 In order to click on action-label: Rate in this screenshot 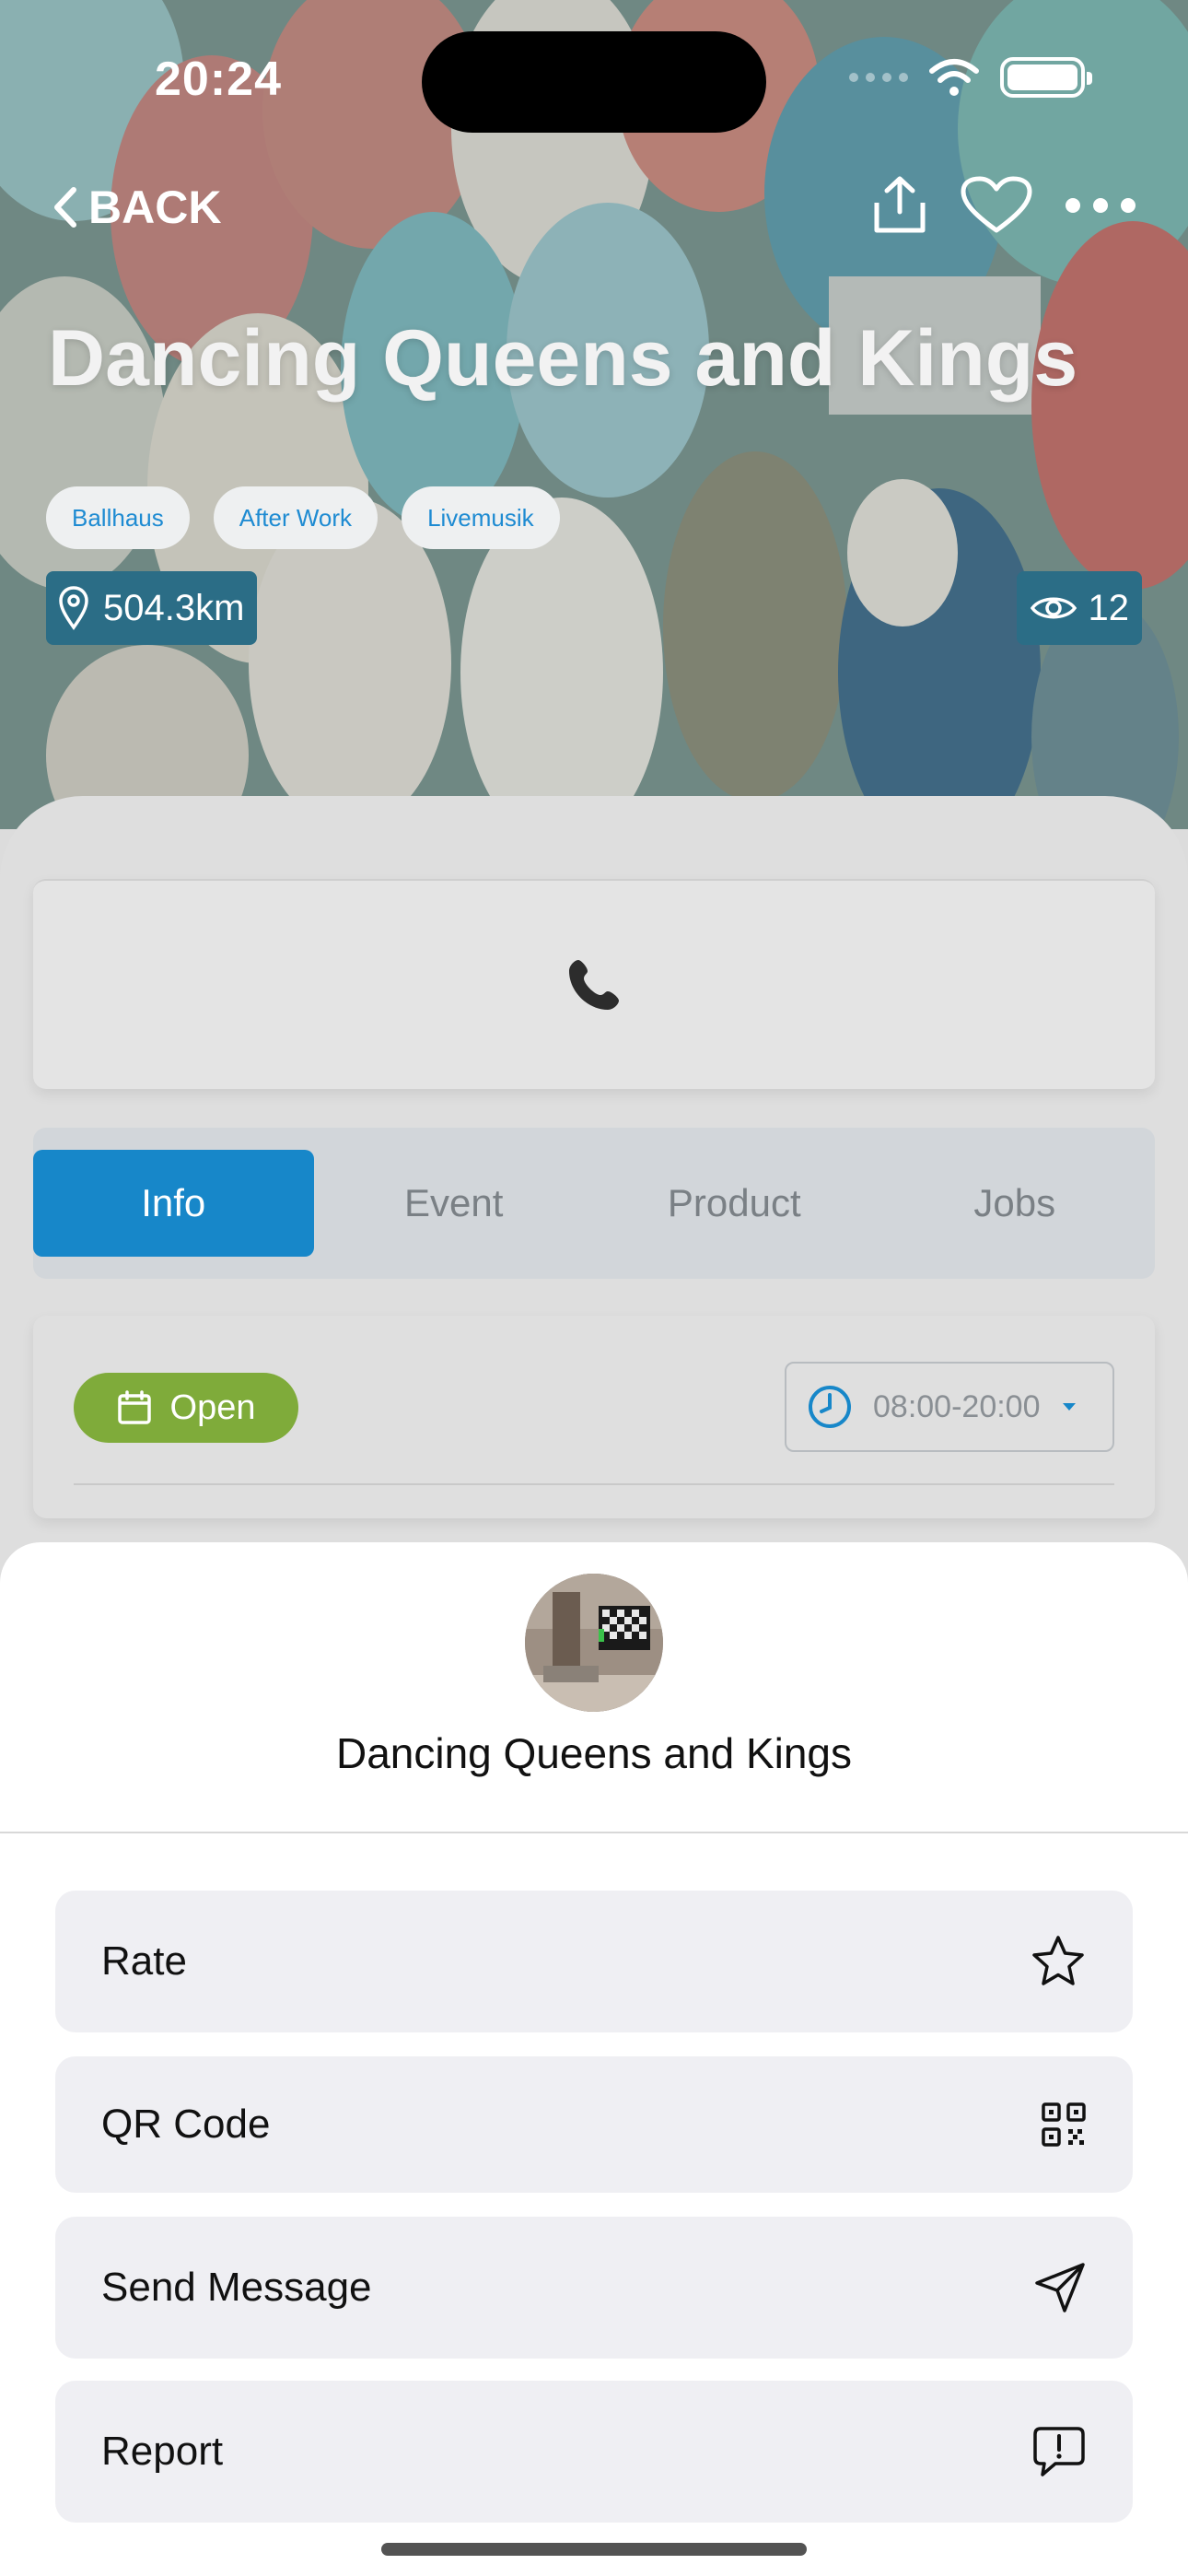, I will do `click(144, 1961)`.